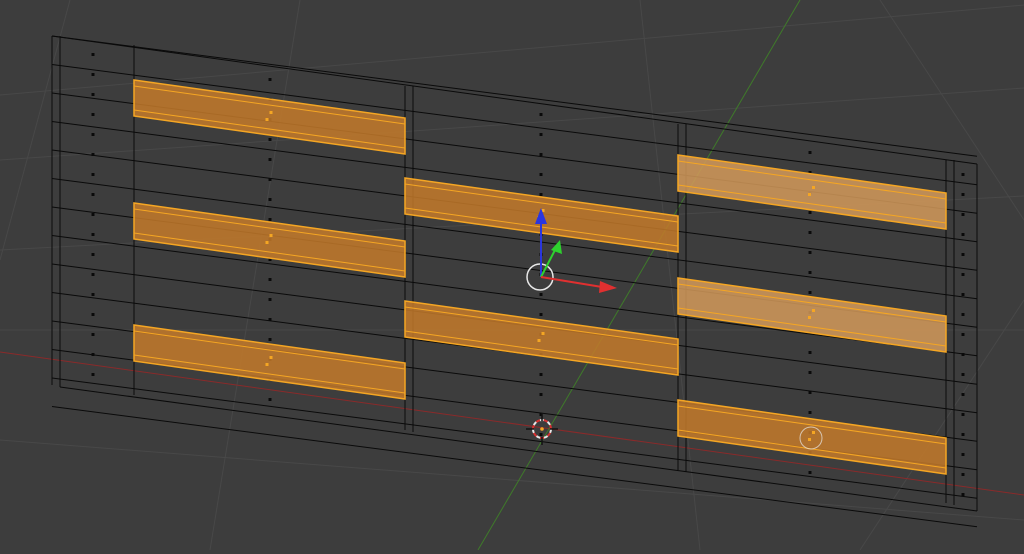  What do you see at coordinates (542, 429) in the screenshot?
I see `cursor-center-dot` at bounding box center [542, 429].